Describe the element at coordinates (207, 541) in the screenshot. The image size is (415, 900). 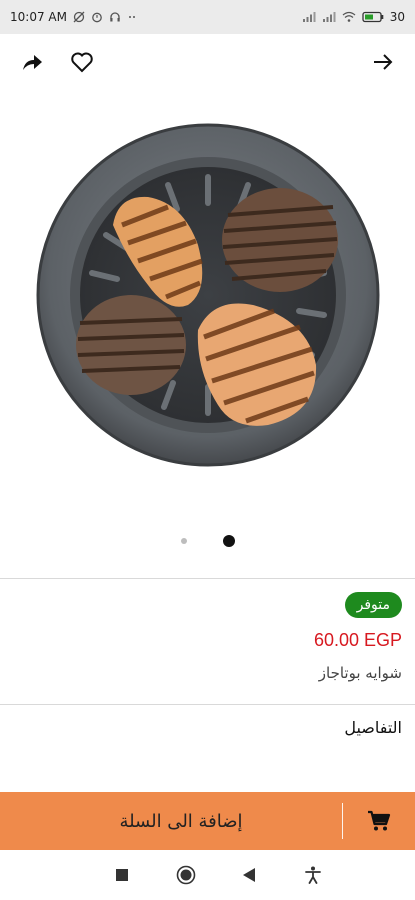
I see `image-pager` at that location.